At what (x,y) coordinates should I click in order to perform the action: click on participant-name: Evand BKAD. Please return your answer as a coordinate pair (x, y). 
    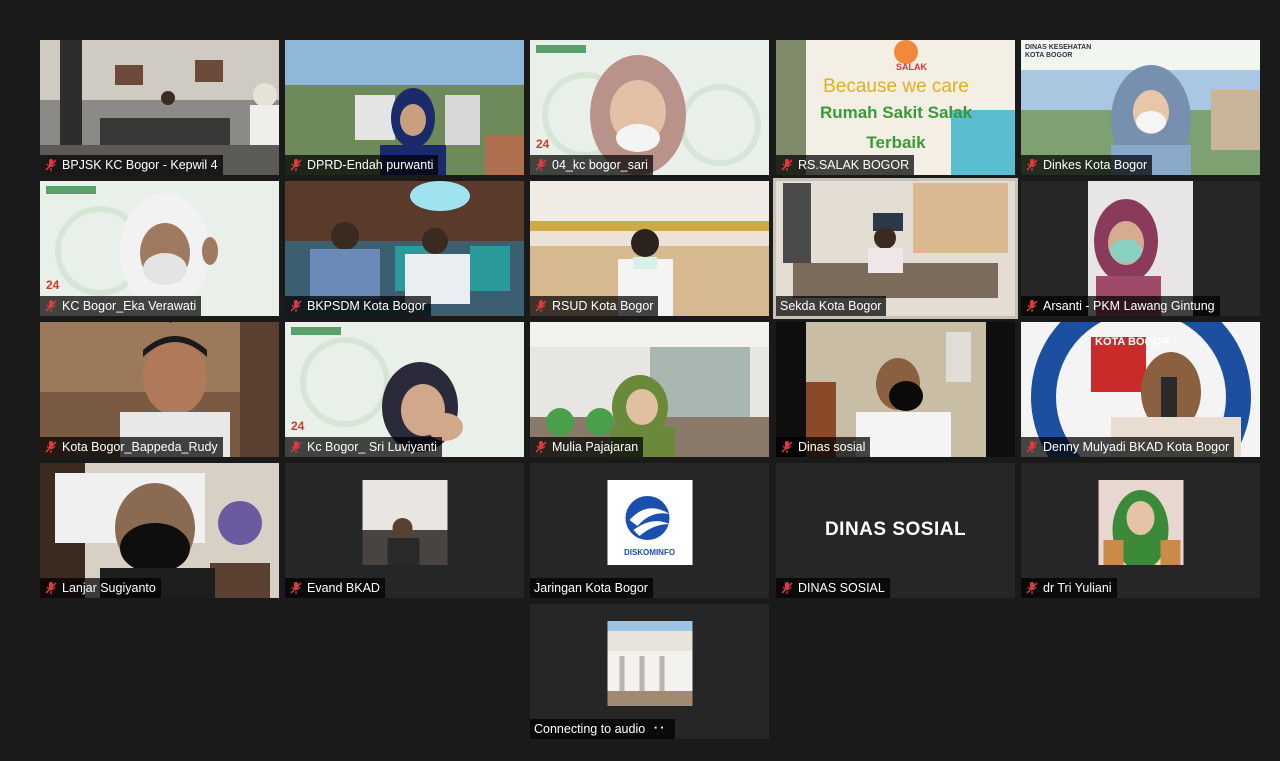
    Looking at the image, I should click on (343, 588).